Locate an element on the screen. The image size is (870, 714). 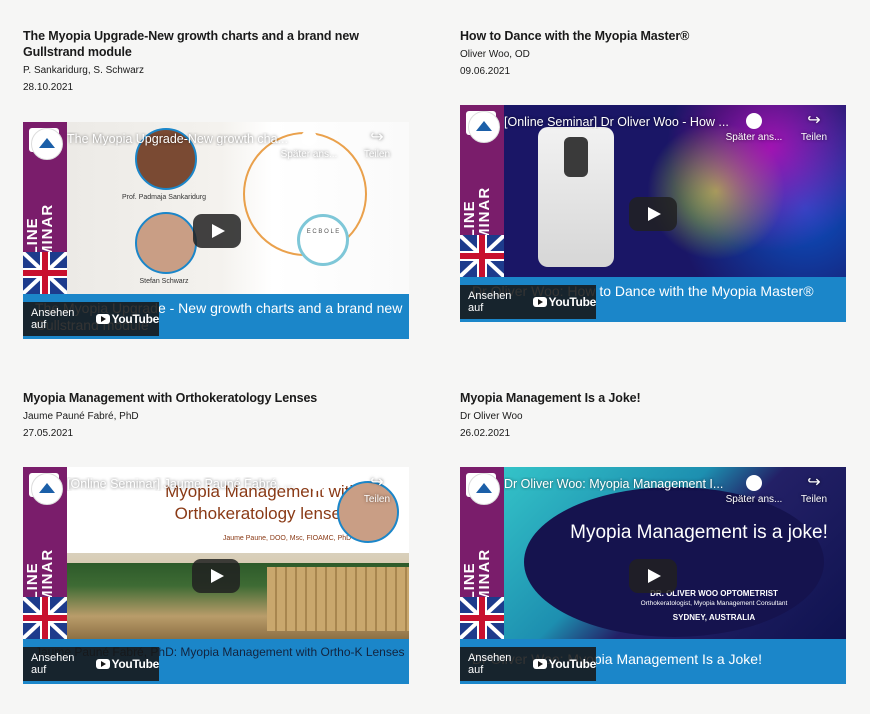
card-title: How to Dance with the Myopia Master® is located at coordinates (653, 36).